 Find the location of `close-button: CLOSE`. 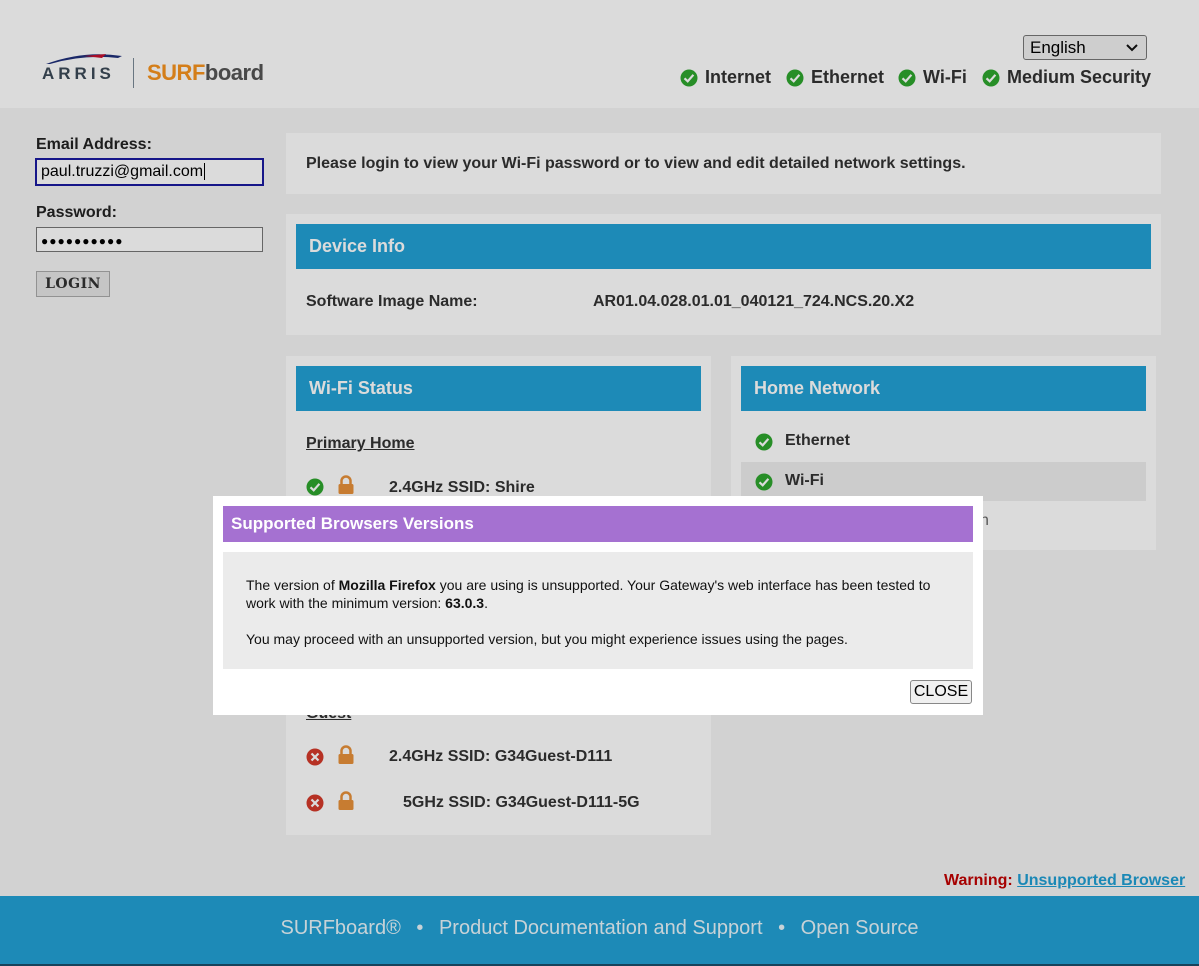

close-button: CLOSE is located at coordinates (941, 692).